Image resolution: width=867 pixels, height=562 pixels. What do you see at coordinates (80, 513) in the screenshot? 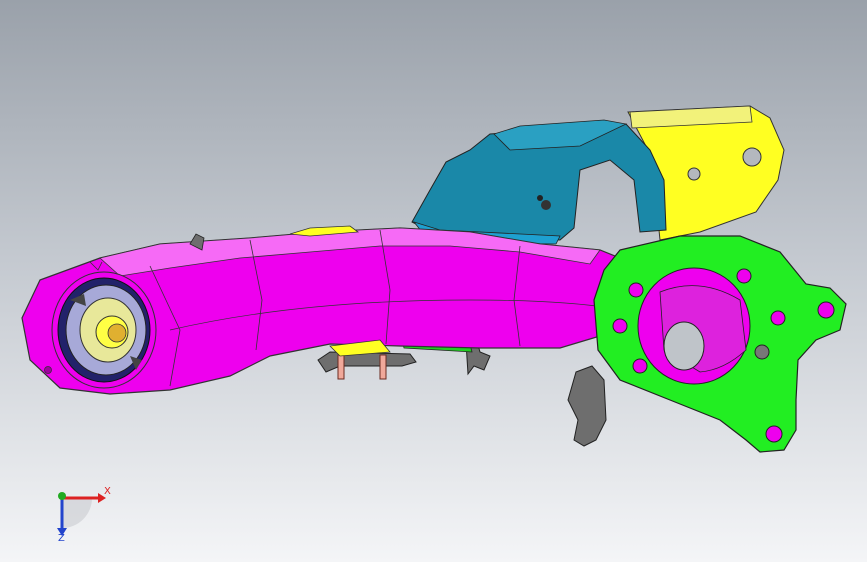
I see `coordinate-triad: X Z` at bounding box center [80, 513].